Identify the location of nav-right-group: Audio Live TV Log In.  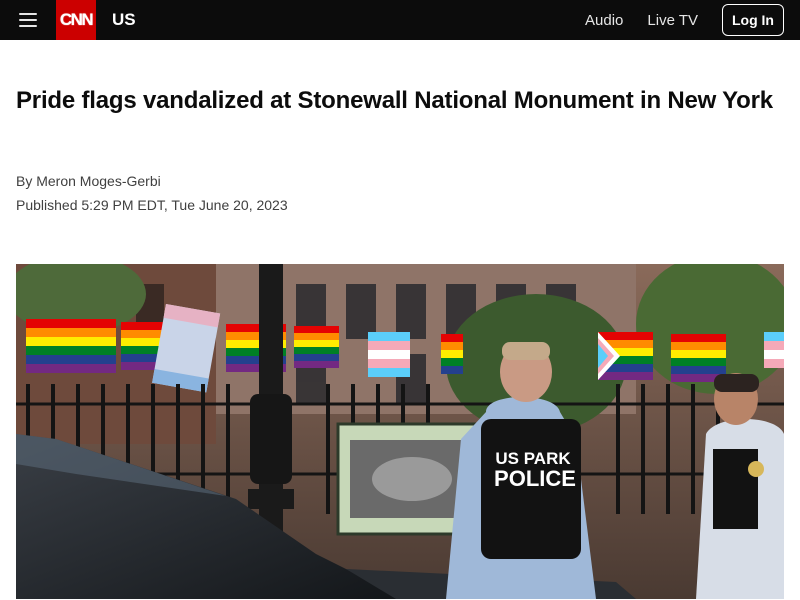
(692, 20).